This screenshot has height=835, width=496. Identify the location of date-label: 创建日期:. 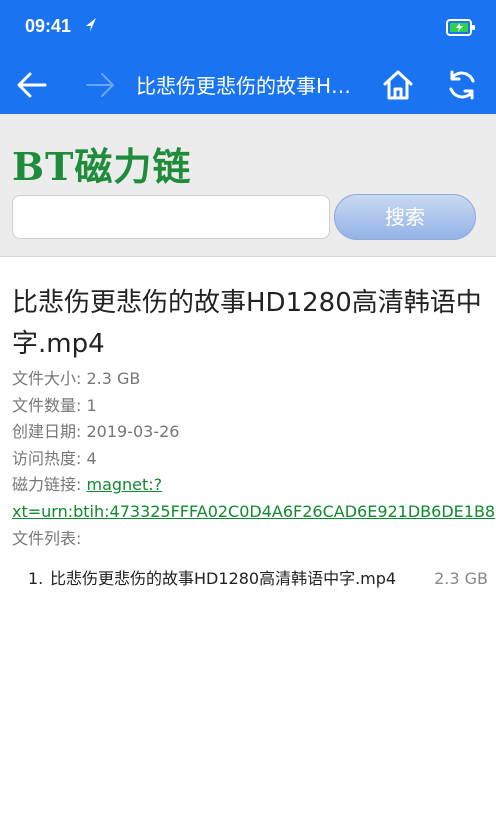
(49, 432).